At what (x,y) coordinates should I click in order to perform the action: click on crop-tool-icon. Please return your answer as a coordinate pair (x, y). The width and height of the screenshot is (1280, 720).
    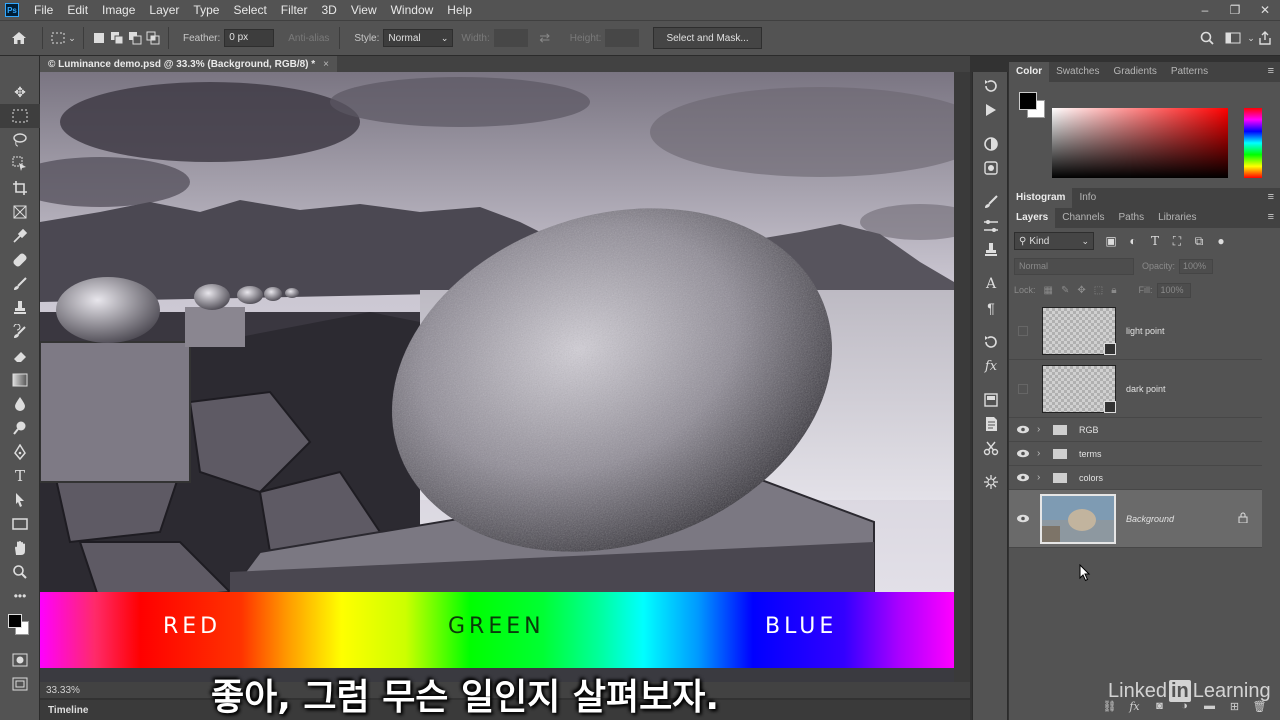
    Looking at the image, I should click on (20, 188).